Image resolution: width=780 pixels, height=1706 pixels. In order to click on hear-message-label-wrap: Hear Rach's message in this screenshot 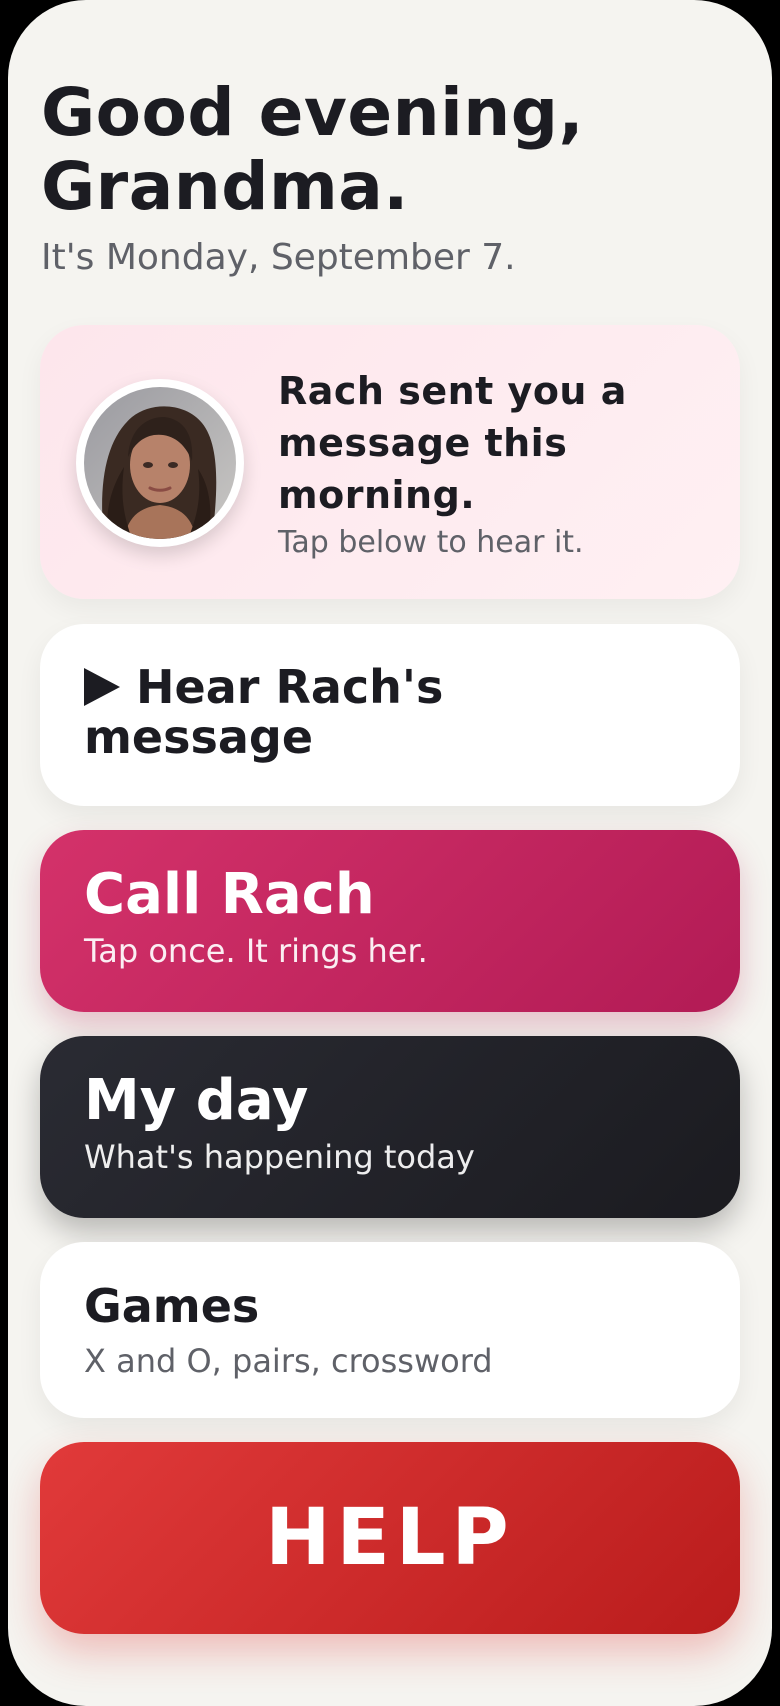, I will do `click(384, 712)`.